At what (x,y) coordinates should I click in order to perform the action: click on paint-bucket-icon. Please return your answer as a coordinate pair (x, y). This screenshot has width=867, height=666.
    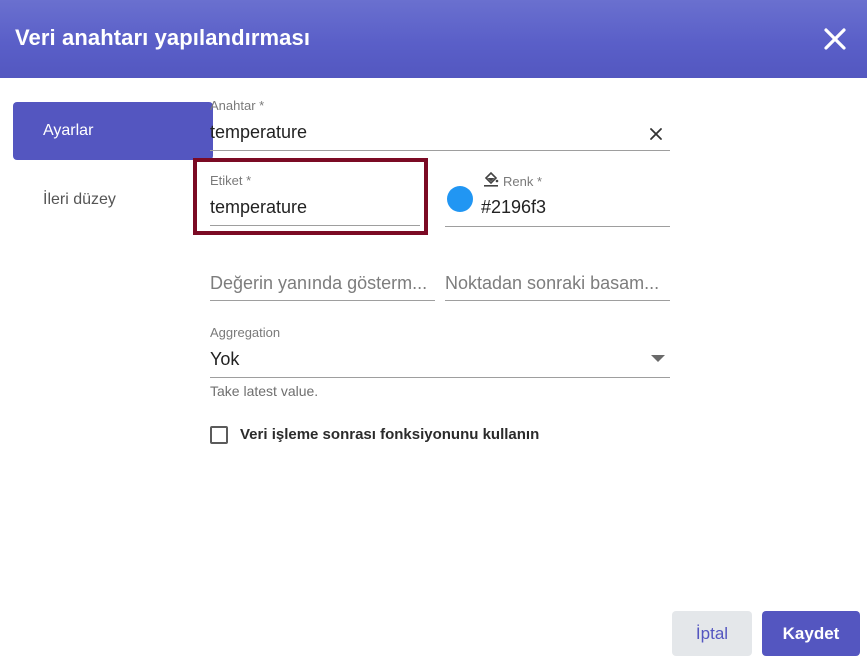
    Looking at the image, I should click on (491, 179).